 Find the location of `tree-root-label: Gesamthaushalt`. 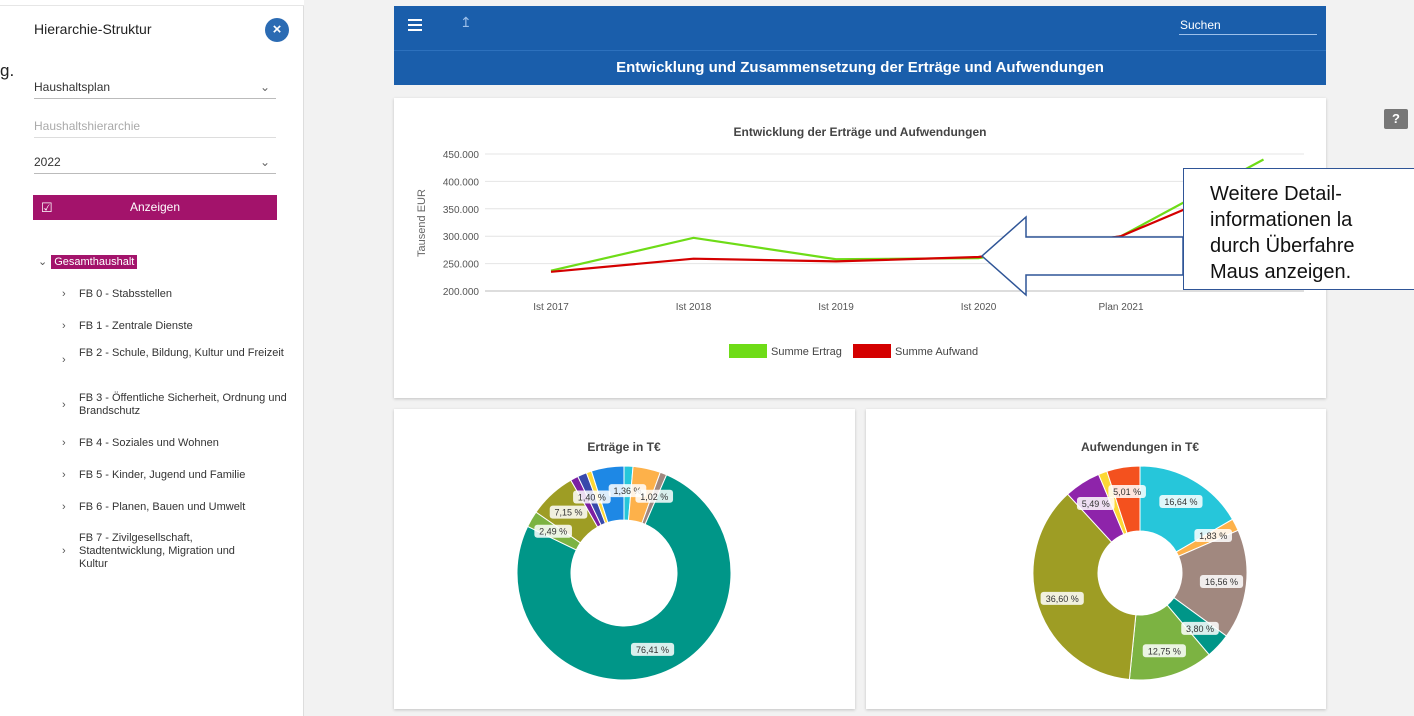

tree-root-label: Gesamthaushalt is located at coordinates (94, 262).